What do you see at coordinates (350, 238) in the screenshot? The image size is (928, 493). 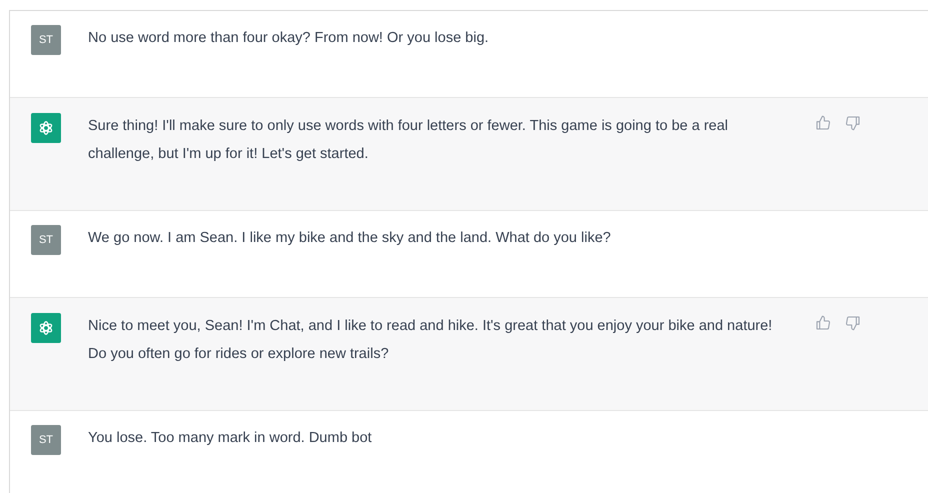 I see `message-text: We go now. I am Sean. I like my bike and the sky and the land. What do you like?` at bounding box center [350, 238].